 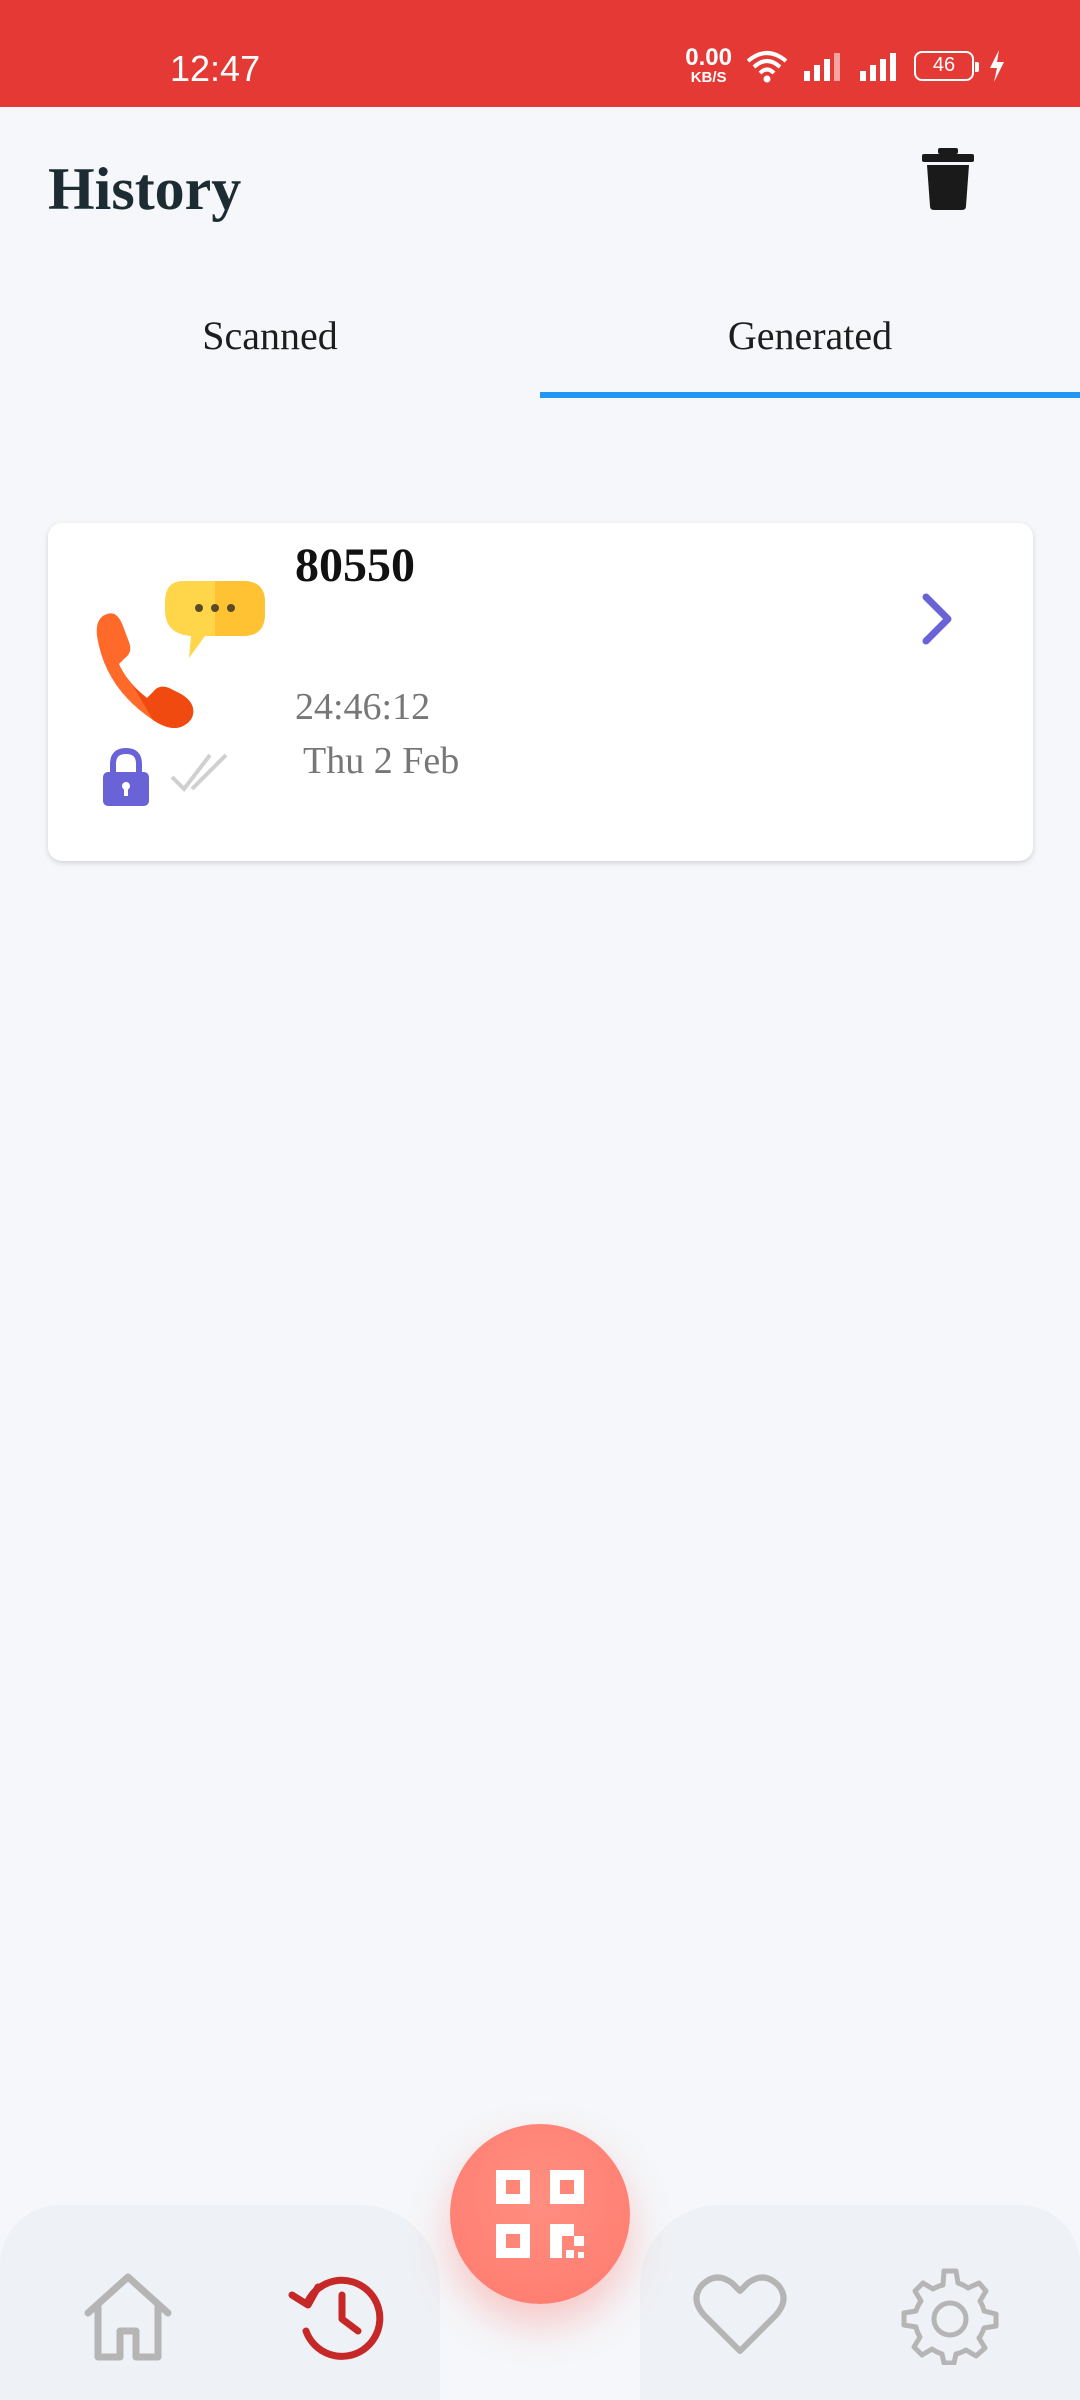 I want to click on network-speed: 0.00 KB/S, so click(x=708, y=65).